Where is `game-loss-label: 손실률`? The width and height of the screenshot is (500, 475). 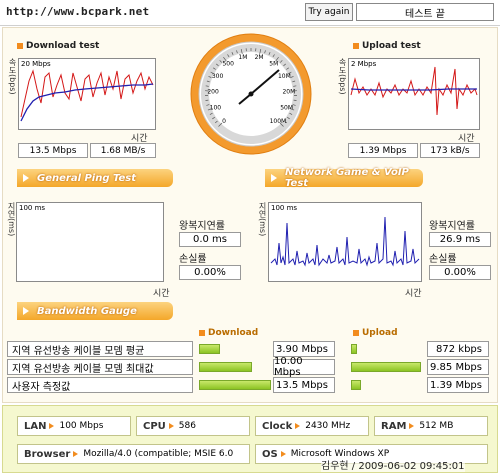 game-loss-label: 손실률 is located at coordinates (443, 259).